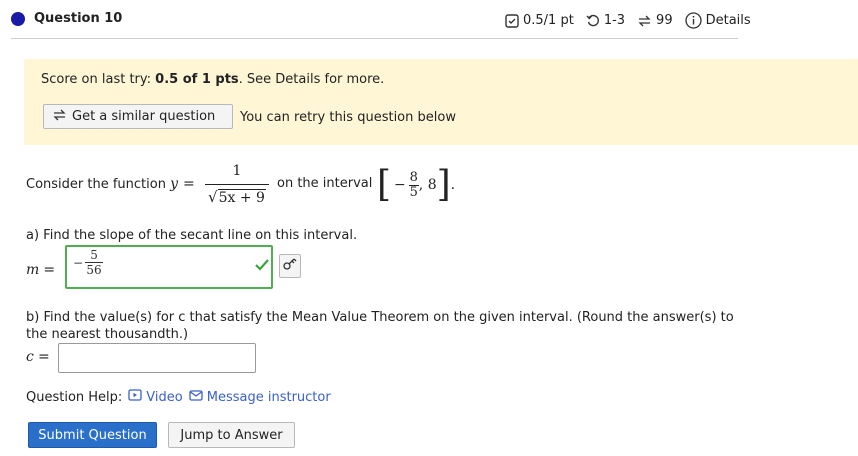 Image resolution: width=858 pixels, height=456 pixels. I want to click on jump-to-answer-button: Jump to Answer, so click(231, 435).